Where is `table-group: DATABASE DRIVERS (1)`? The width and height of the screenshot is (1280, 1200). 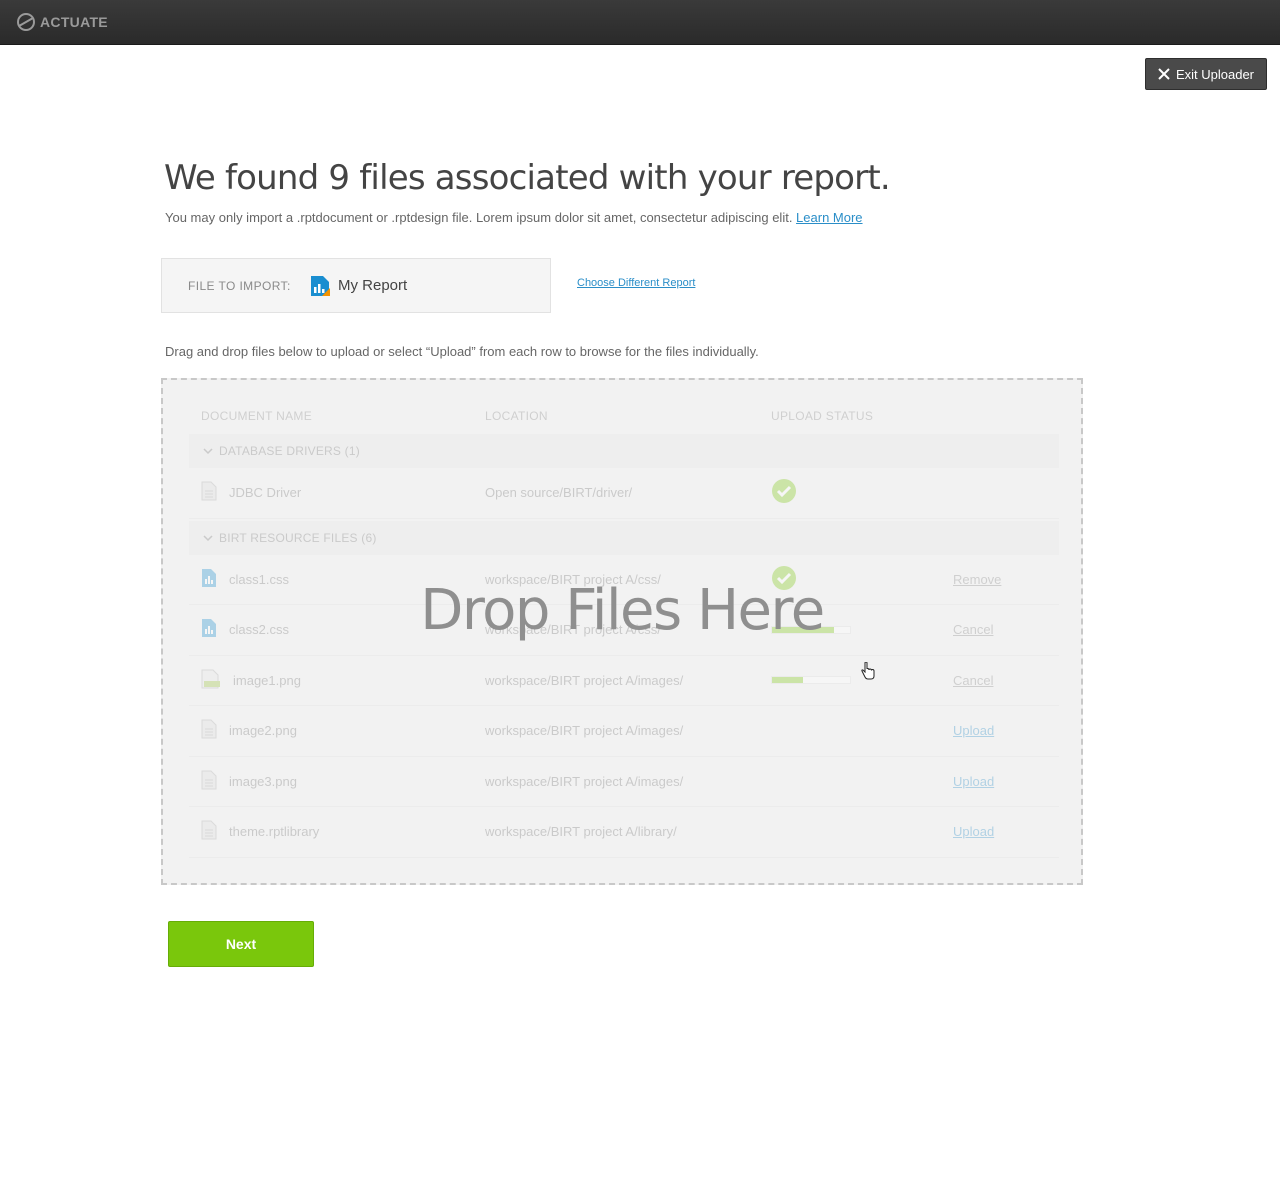
table-group: DATABASE DRIVERS (1) is located at coordinates (624, 451).